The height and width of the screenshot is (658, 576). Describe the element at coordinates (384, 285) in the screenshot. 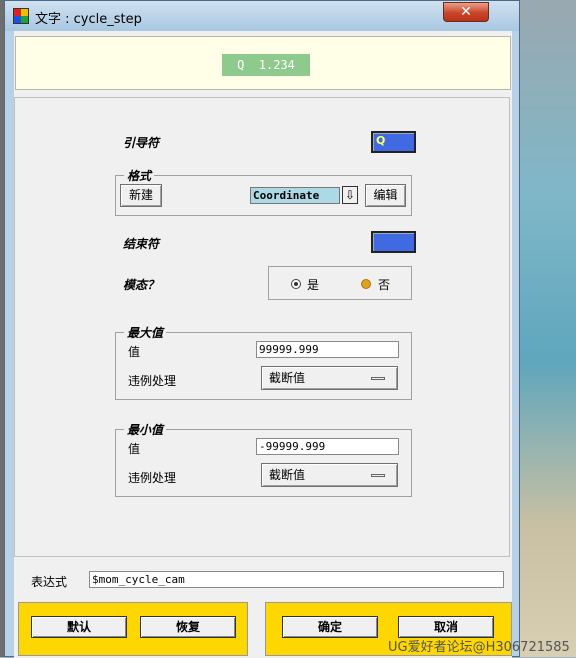

I see `modal-no-label: 否` at that location.